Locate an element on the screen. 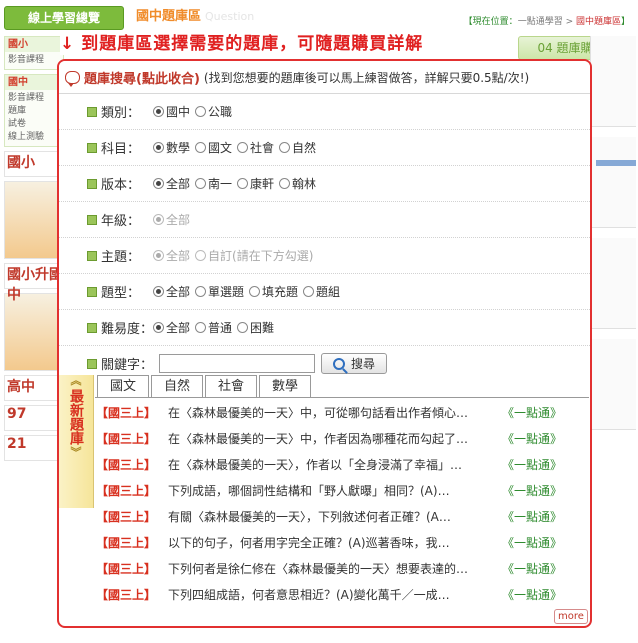 This screenshot has height=643, width=638. search-button: 搜尋 is located at coordinates (354, 363).